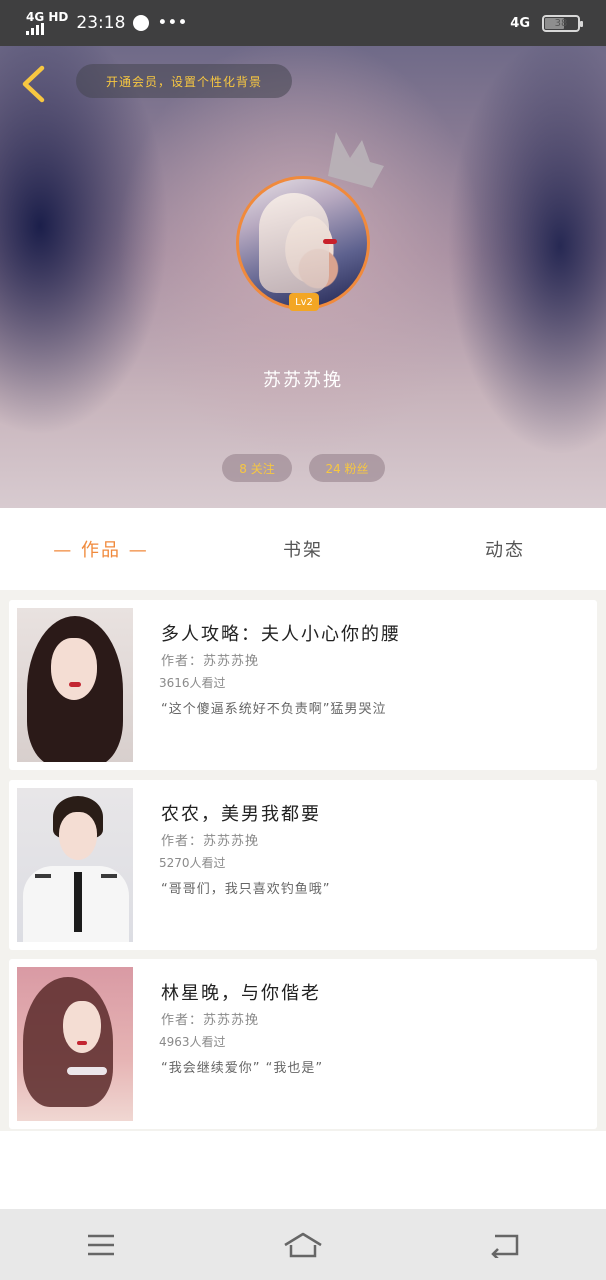  I want to click on status-left: 4G HD 23:18 •••, so click(106, 23).